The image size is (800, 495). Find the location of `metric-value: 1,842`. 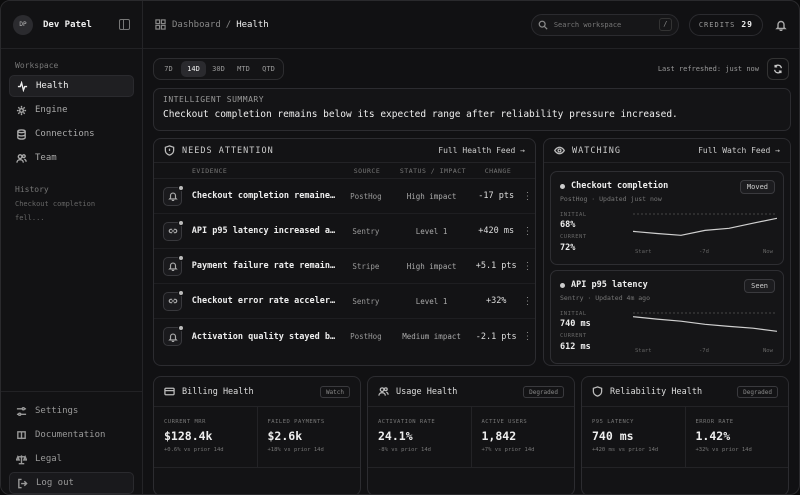

metric-value: 1,842 is located at coordinates (499, 436).